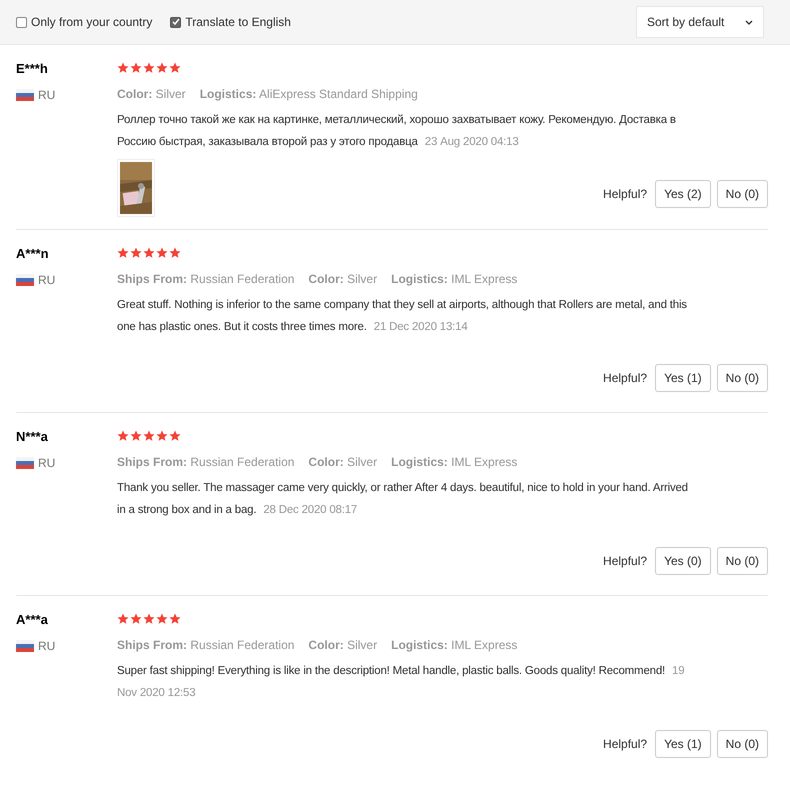  What do you see at coordinates (309, 94) in the screenshot?
I see `product-attribute: Logistics: AliExpress Standard Shipping` at bounding box center [309, 94].